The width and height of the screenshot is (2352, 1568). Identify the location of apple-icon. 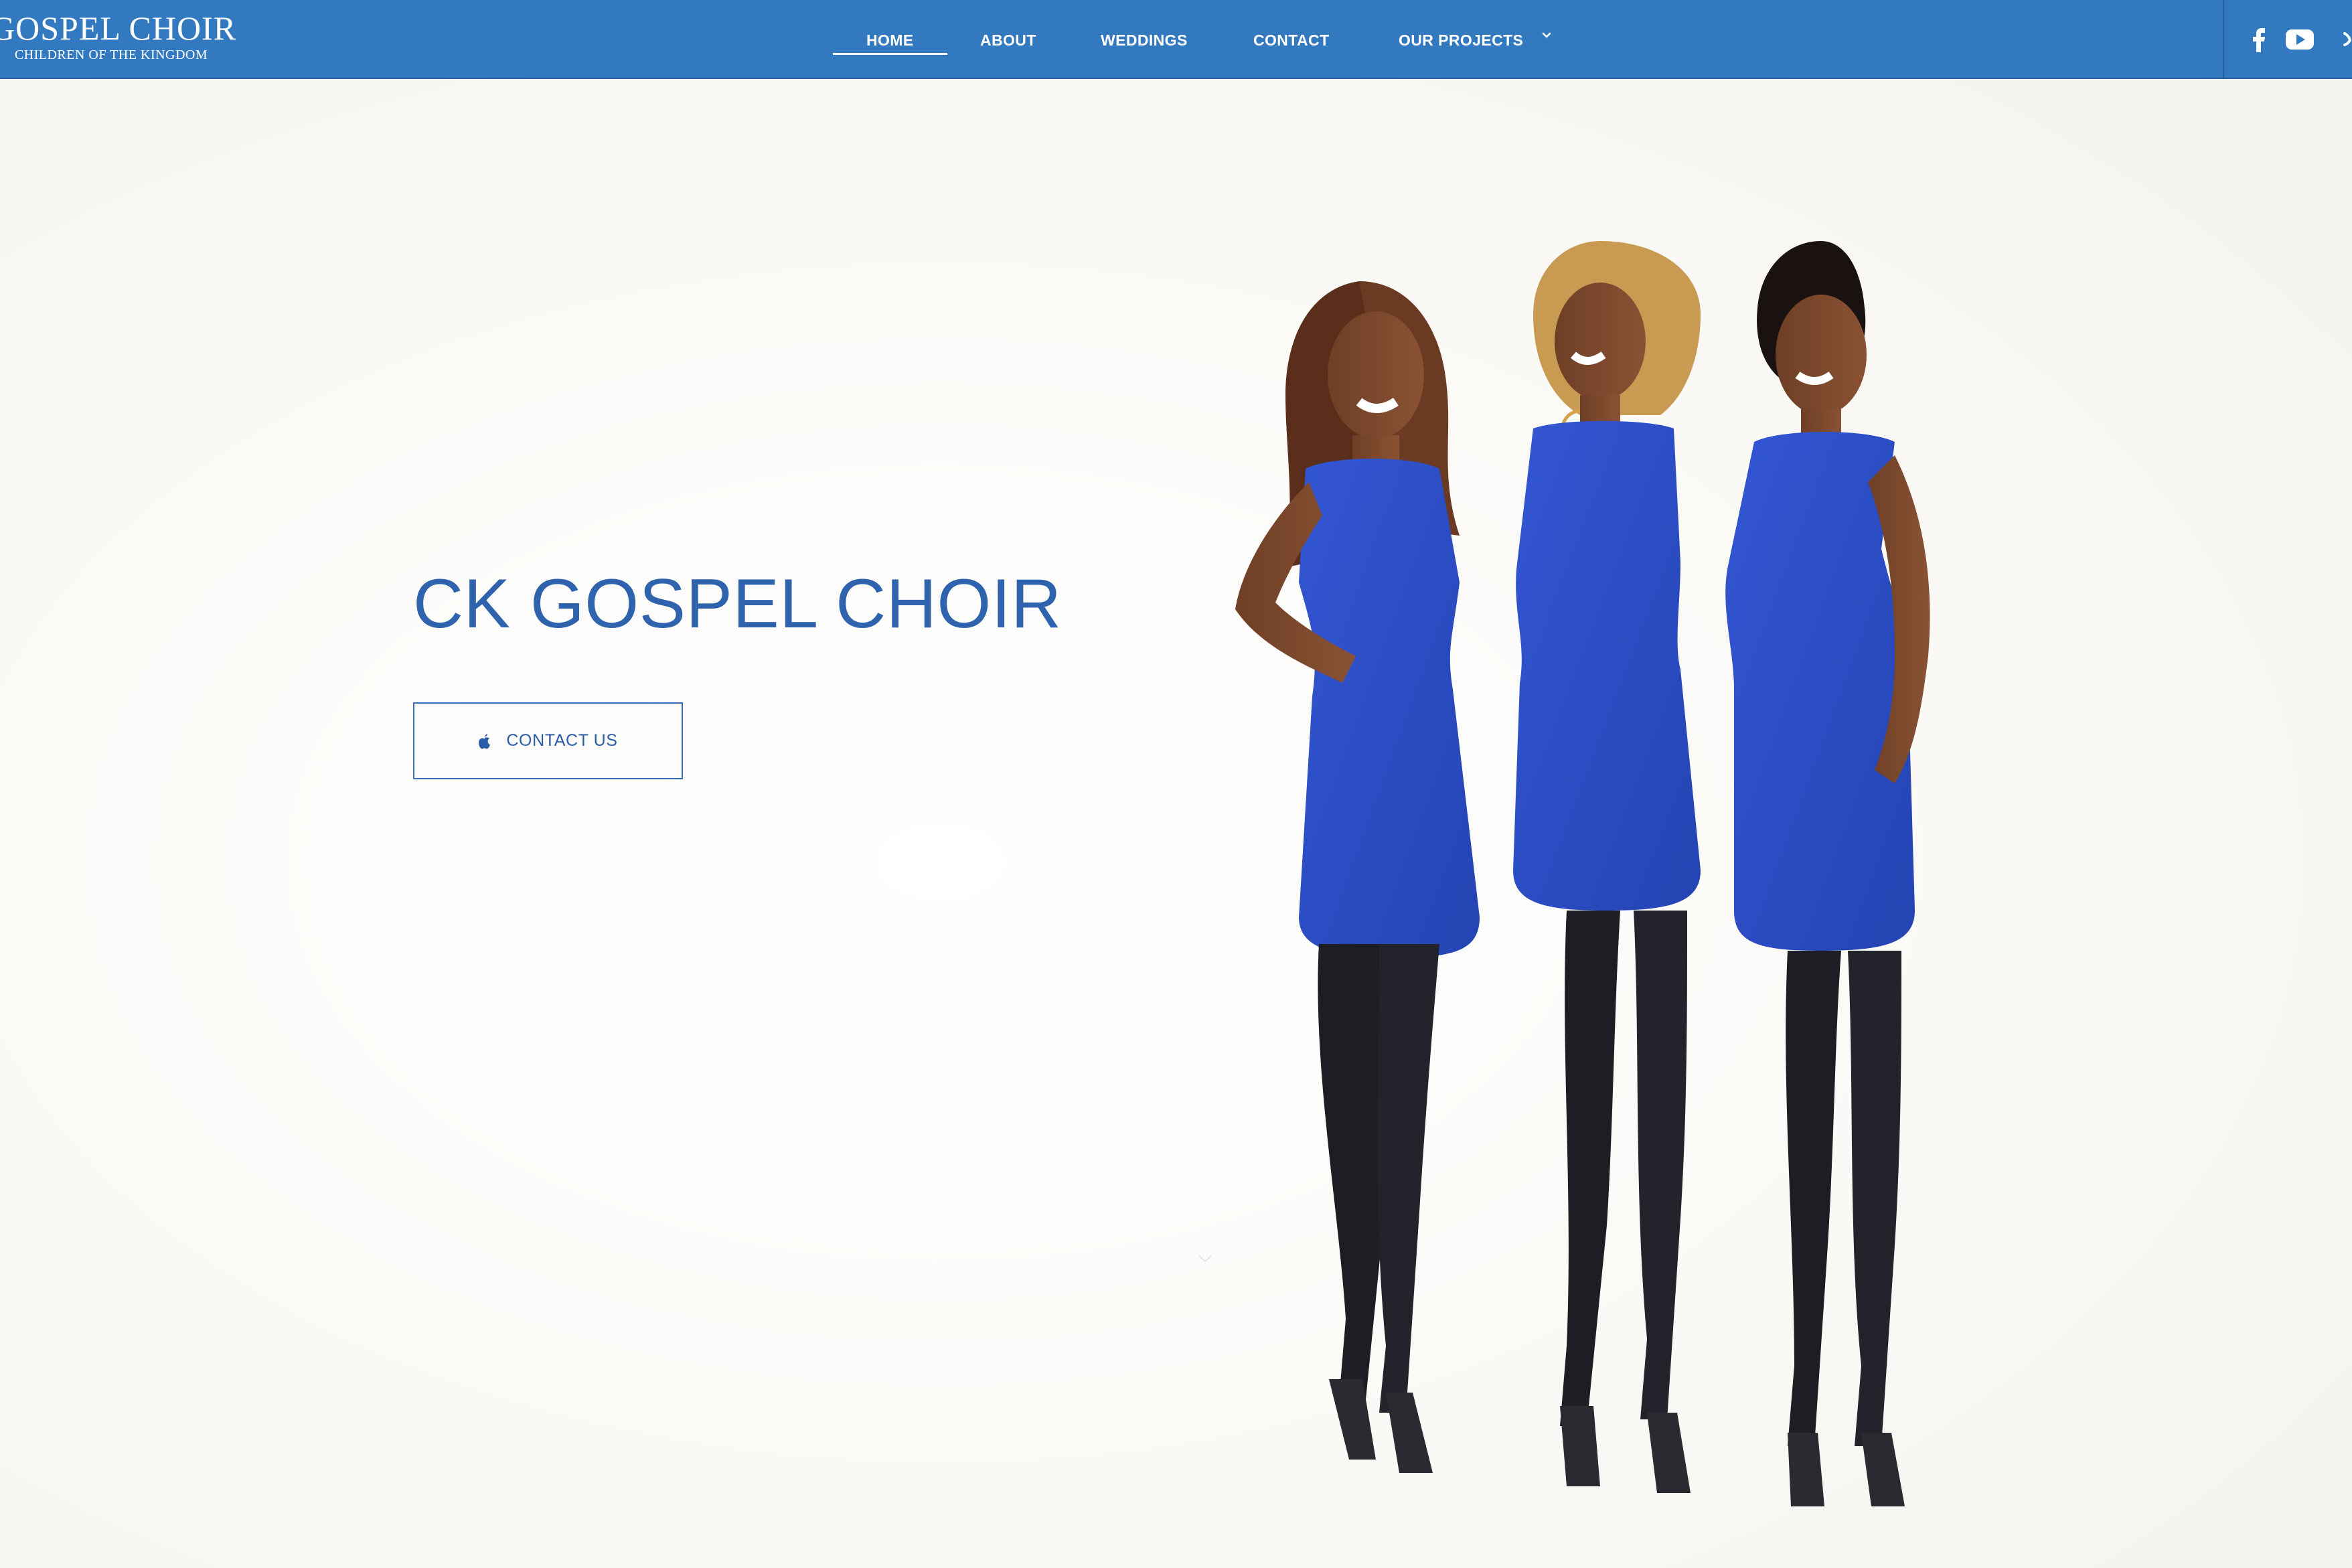
(485, 741).